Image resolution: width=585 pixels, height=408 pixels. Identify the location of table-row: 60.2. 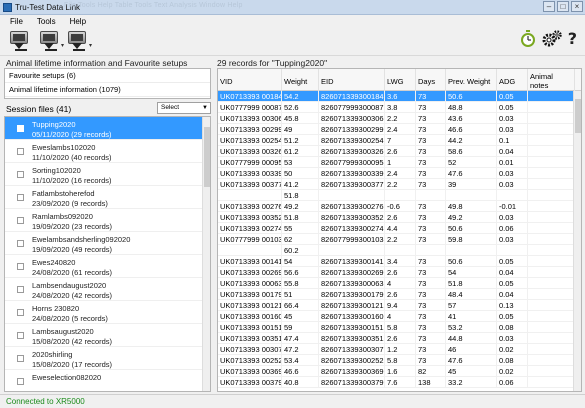
(399, 250).